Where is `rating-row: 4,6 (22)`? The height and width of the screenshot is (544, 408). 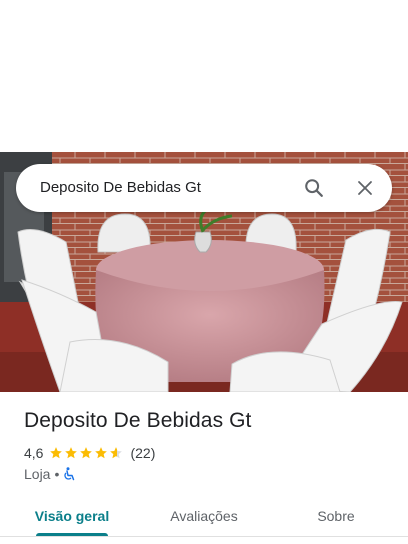
rating-row: 4,6 (22) is located at coordinates (89, 453).